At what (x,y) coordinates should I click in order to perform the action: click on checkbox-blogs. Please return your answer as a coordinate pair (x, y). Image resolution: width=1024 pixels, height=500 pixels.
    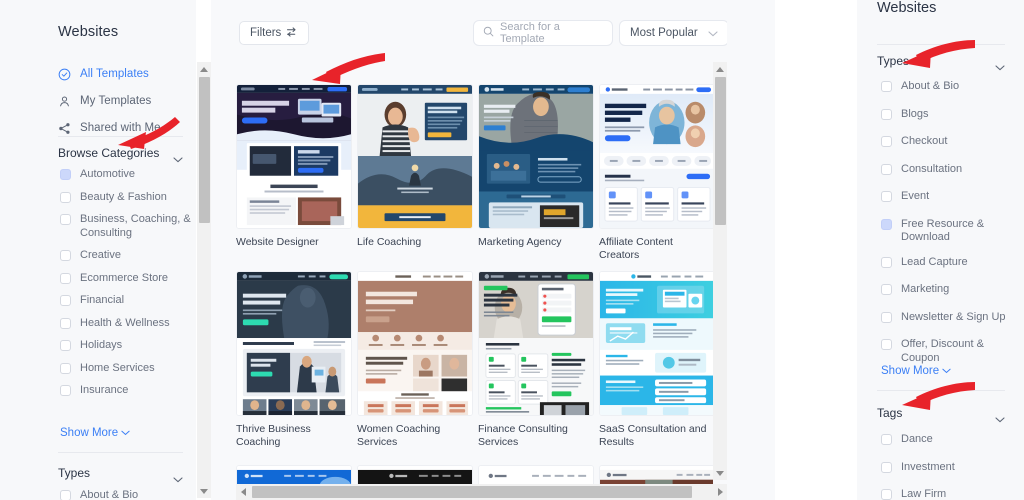
    Looking at the image, I should click on (886, 114).